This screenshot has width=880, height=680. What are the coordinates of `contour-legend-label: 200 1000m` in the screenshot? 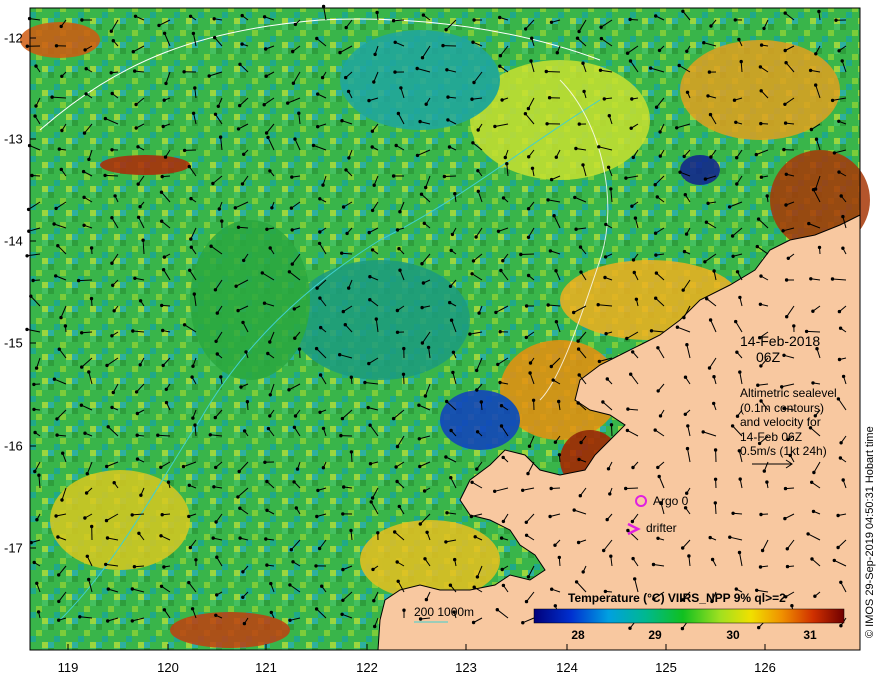 It's located at (444, 612).